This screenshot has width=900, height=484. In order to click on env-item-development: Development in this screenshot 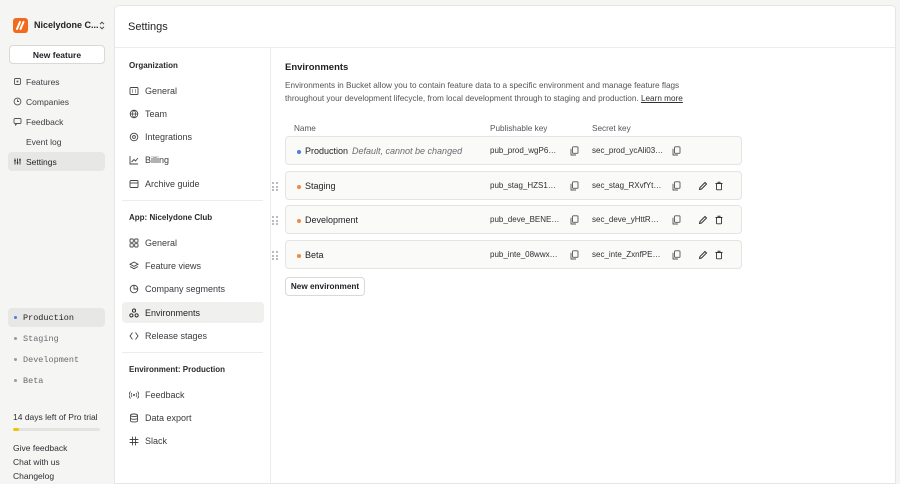, I will do `click(56, 359)`.